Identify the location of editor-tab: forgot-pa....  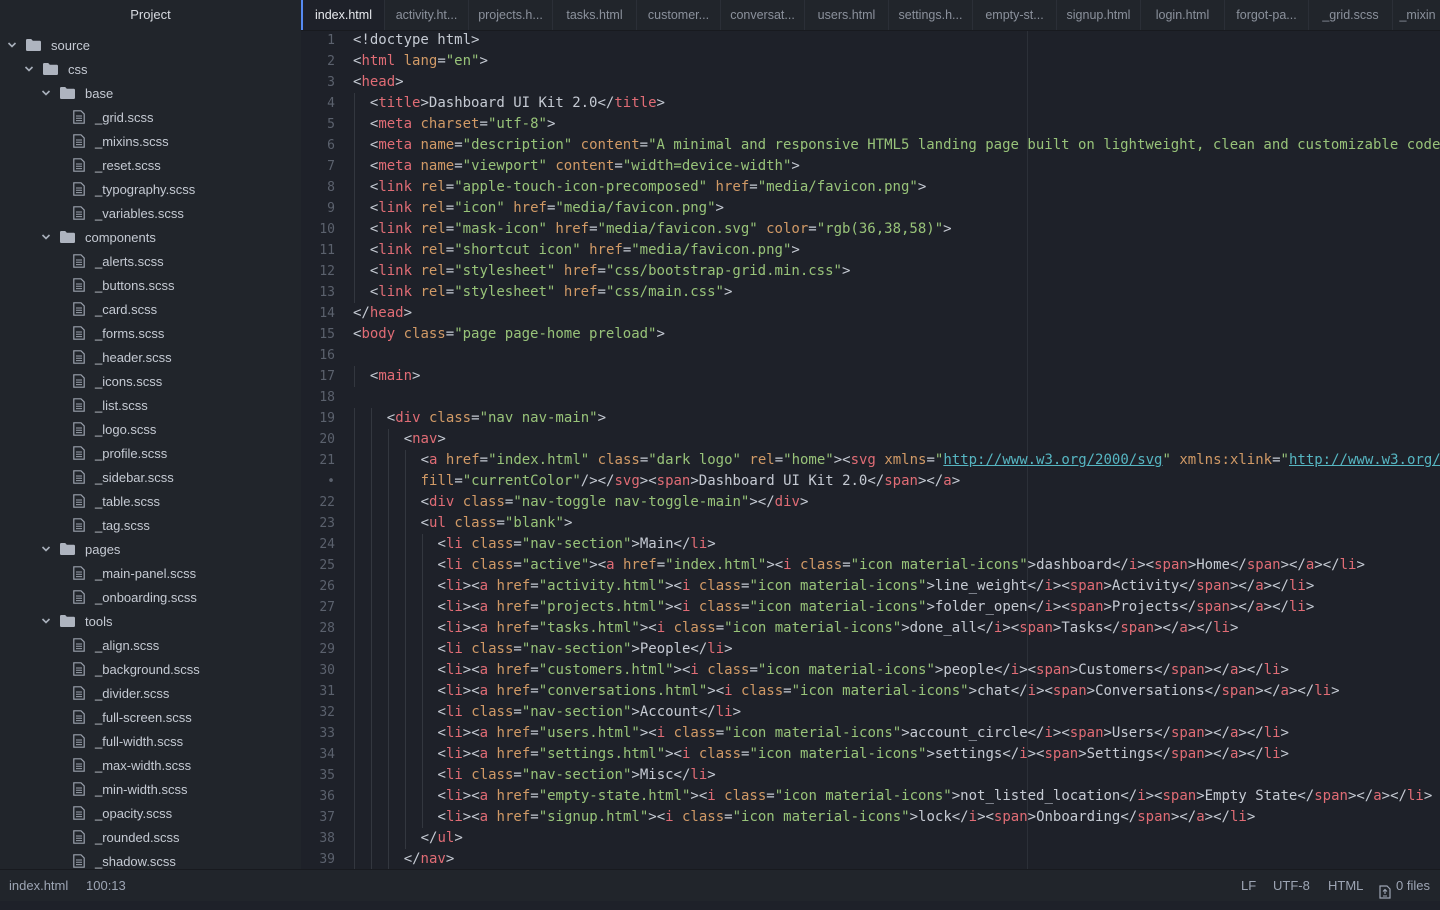
(1267, 15).